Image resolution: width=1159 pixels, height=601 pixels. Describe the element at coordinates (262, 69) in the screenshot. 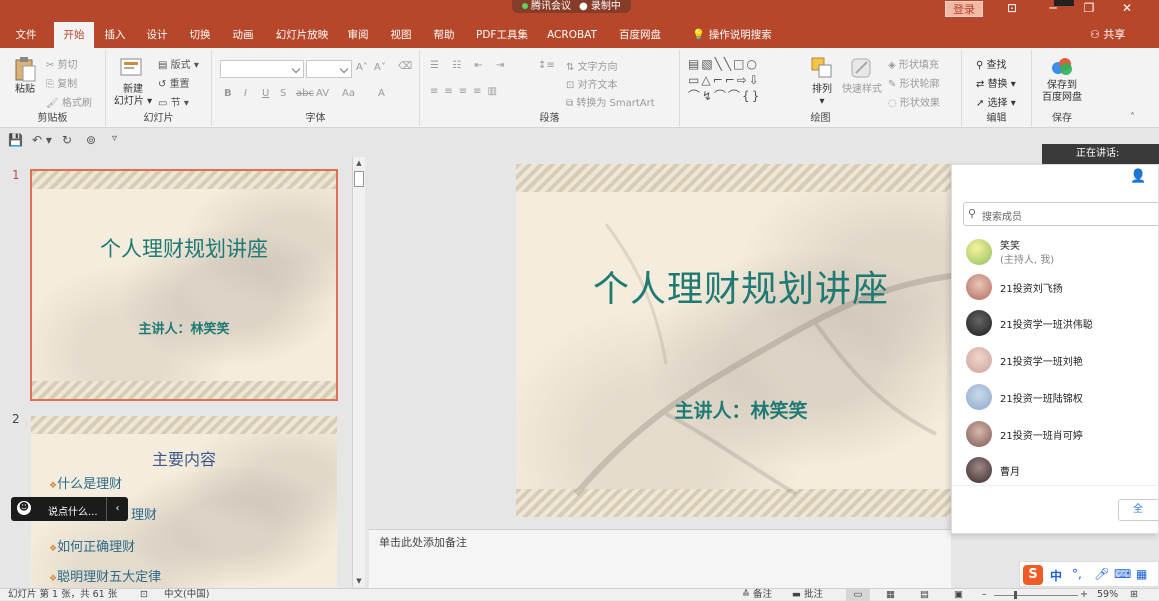

I see `font-name-combo` at that location.